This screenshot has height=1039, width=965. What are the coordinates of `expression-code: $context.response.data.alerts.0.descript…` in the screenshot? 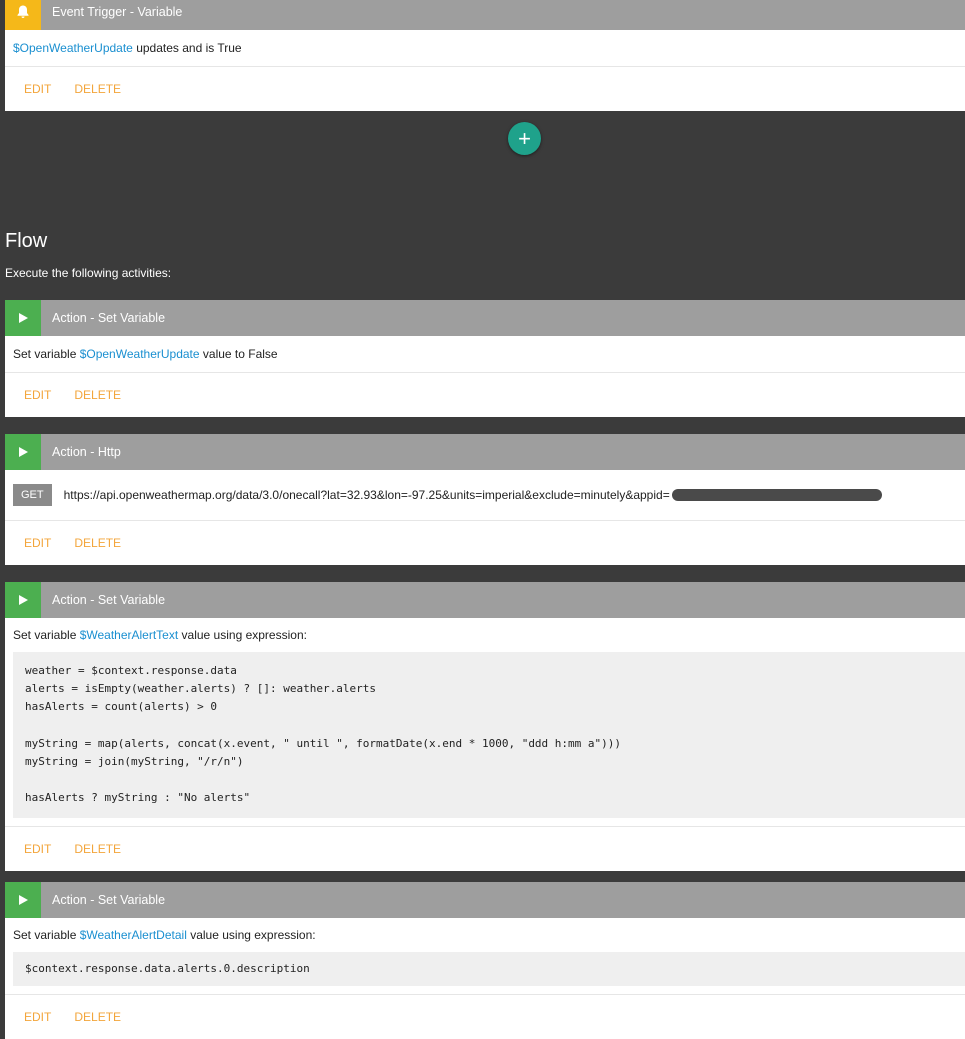 It's located at (489, 969).